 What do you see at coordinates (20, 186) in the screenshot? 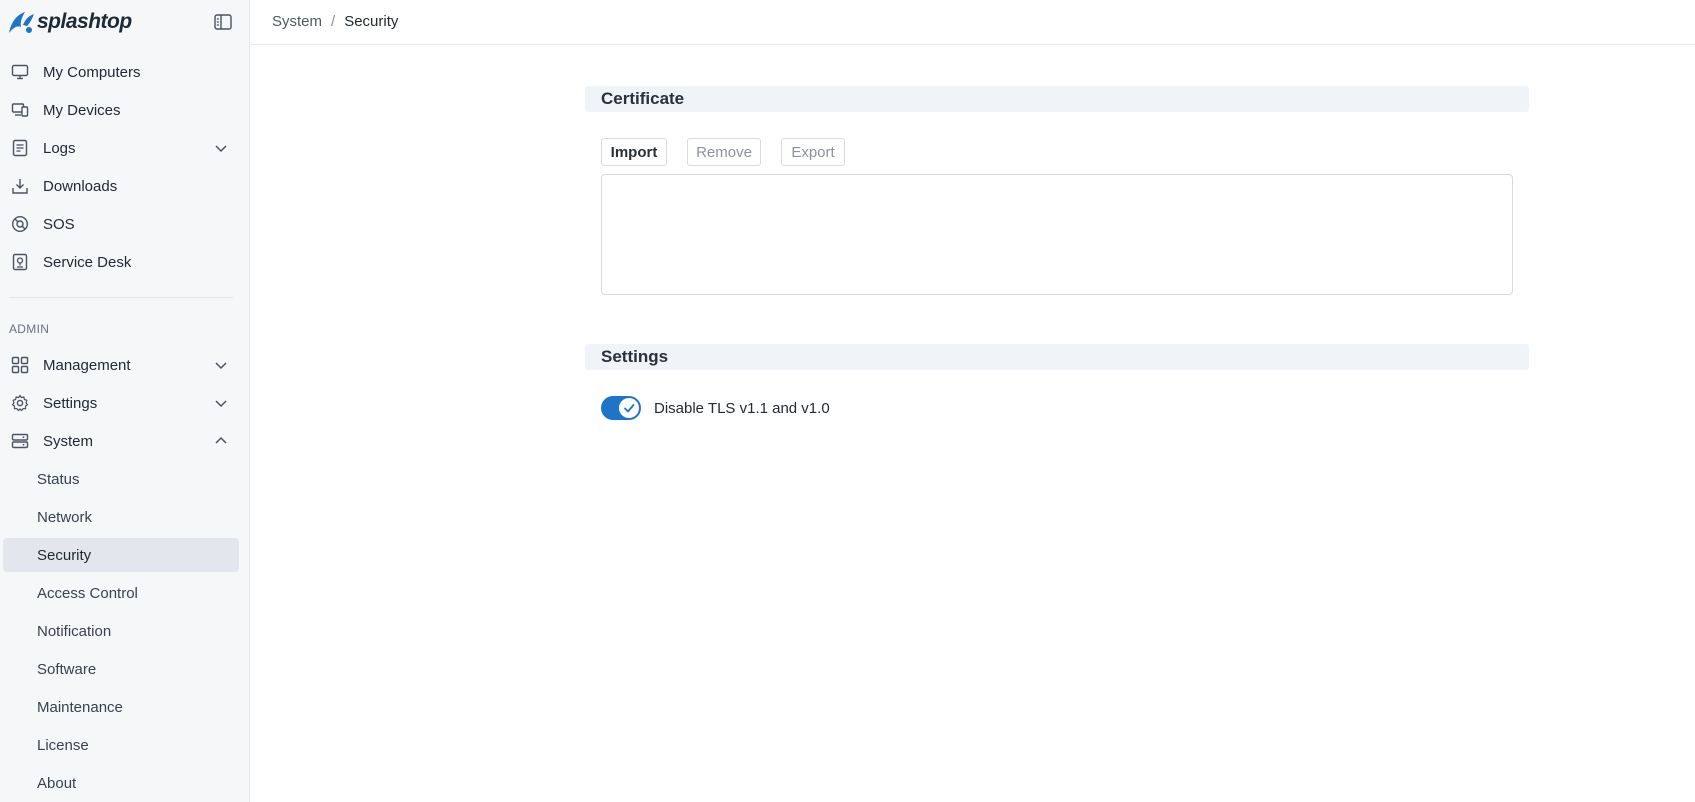
I see `download-icon` at bounding box center [20, 186].